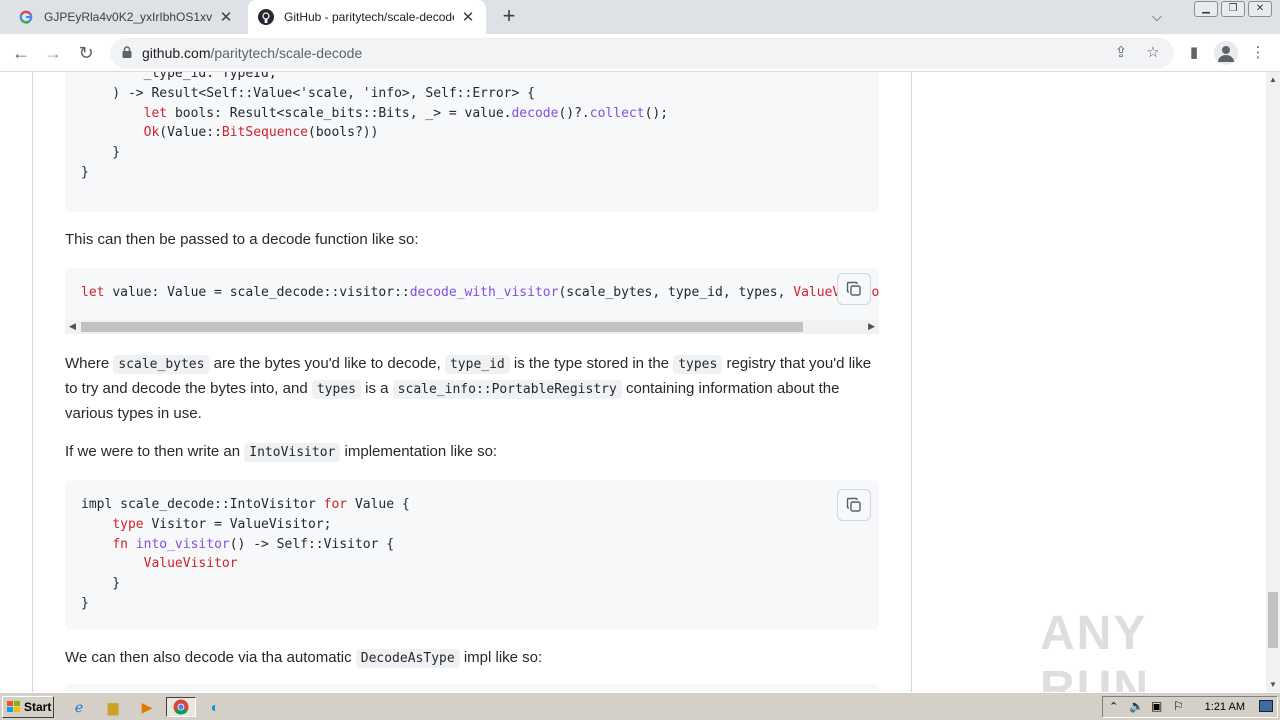 The height and width of the screenshot is (720, 1280). Describe the element at coordinates (215, 707) in the screenshot. I see `edge-icon: ◐` at that location.